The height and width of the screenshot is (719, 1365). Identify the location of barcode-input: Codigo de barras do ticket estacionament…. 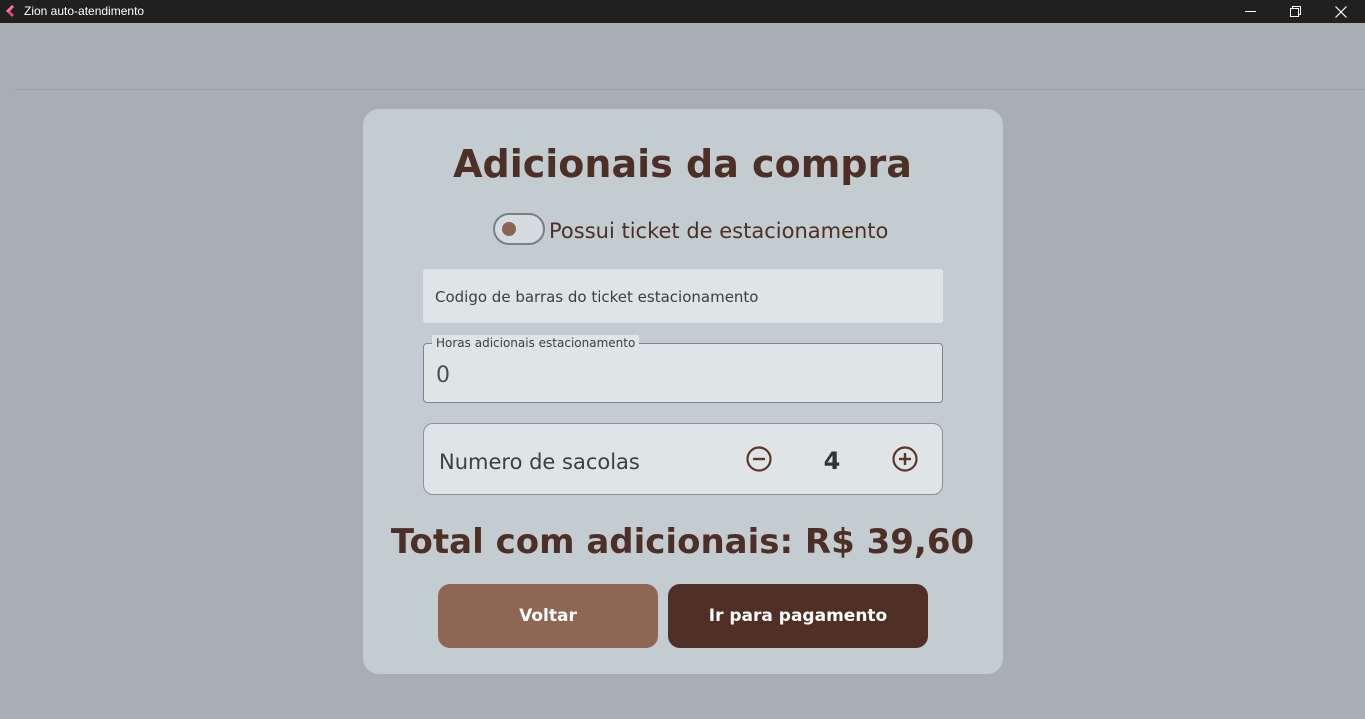
(683, 296).